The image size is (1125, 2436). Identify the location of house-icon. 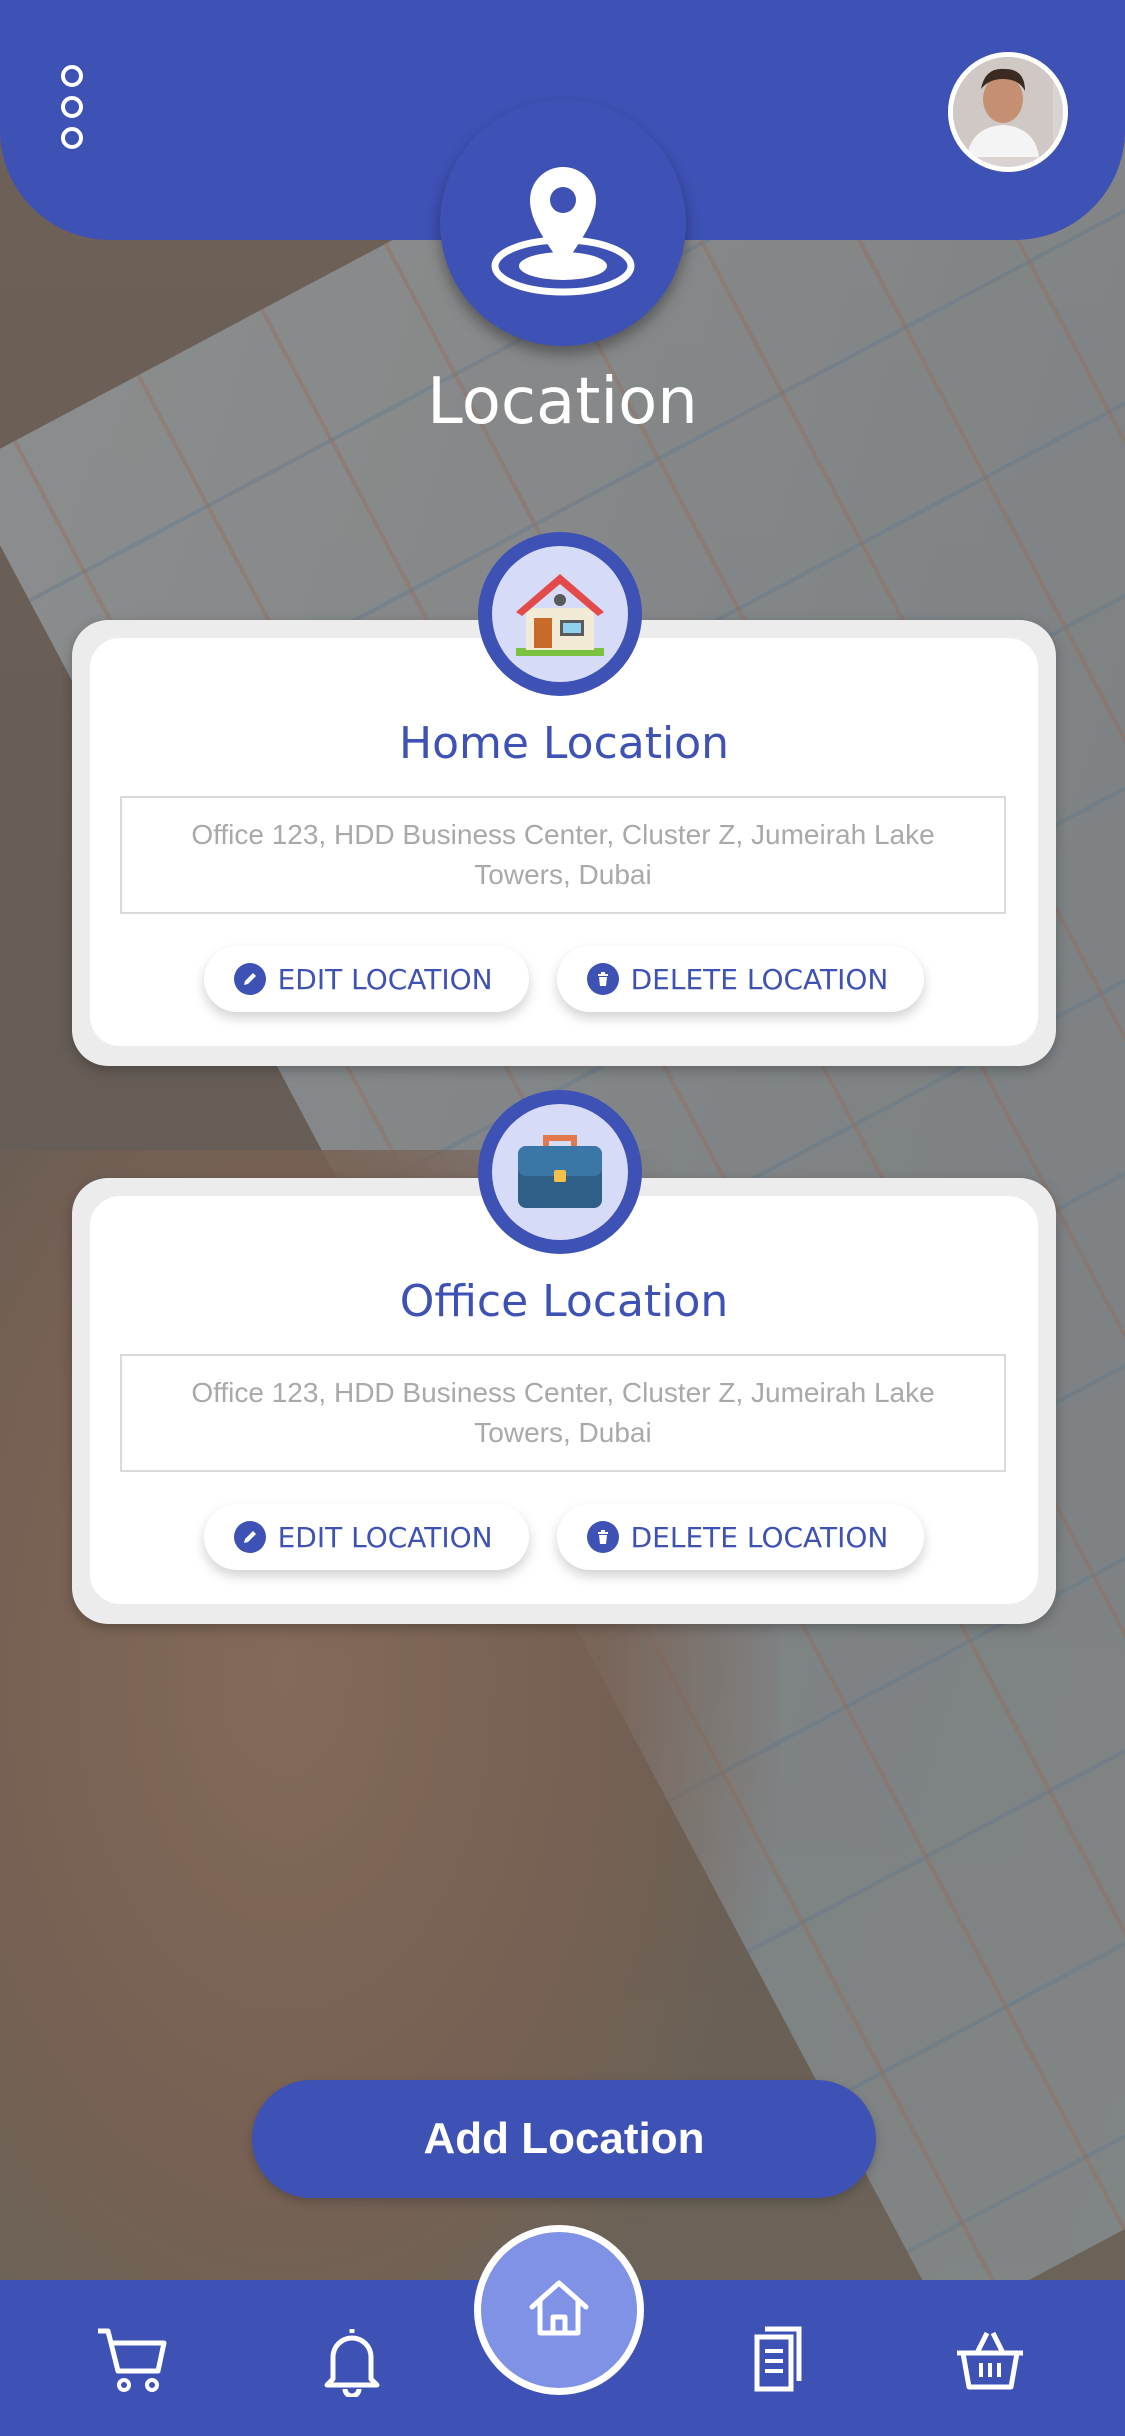
(560, 614).